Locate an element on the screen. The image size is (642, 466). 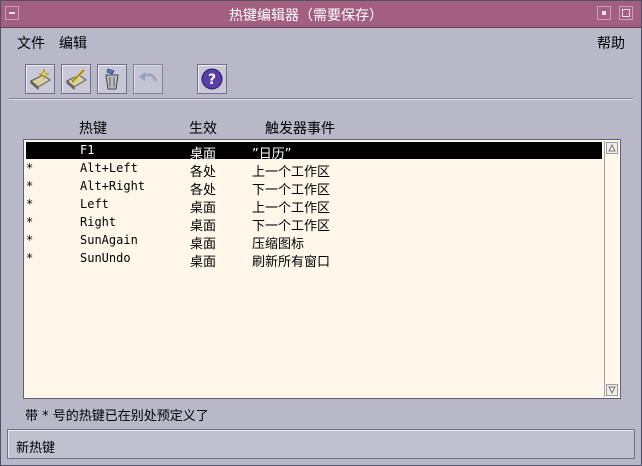
edit-hotkey-button is located at coordinates (76, 79).